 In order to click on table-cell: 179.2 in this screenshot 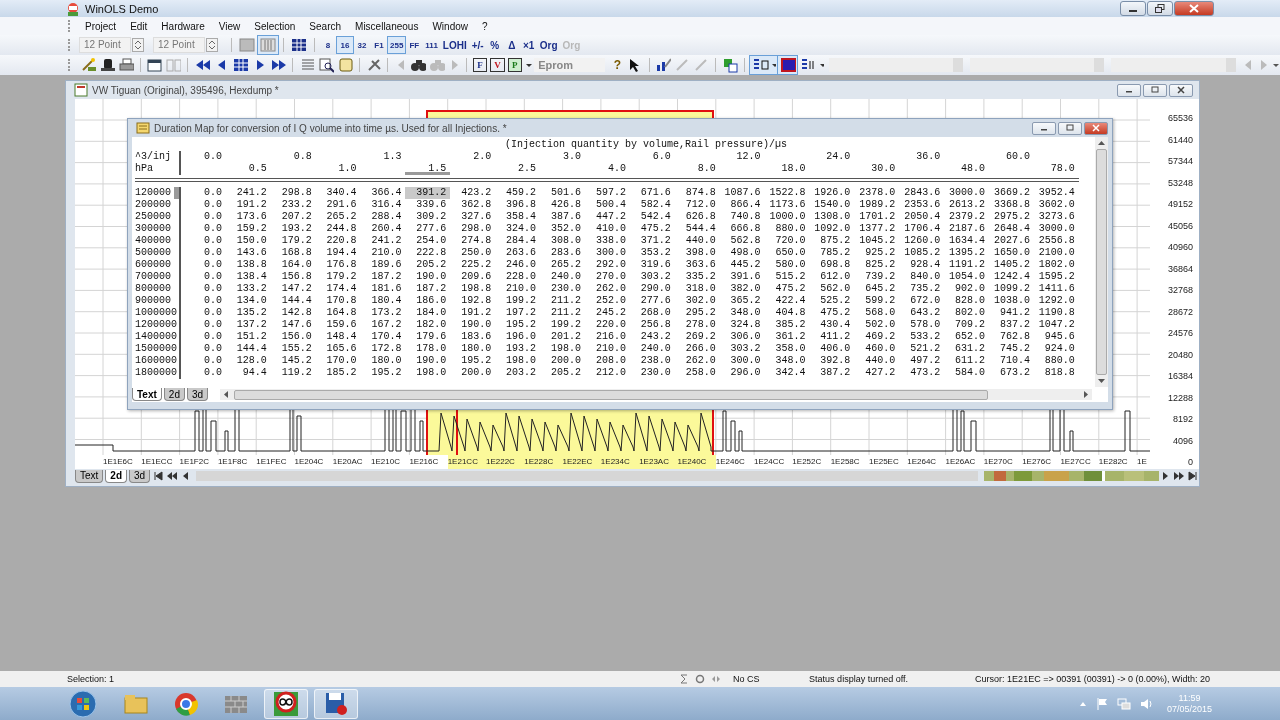, I will do `click(293, 241)`.